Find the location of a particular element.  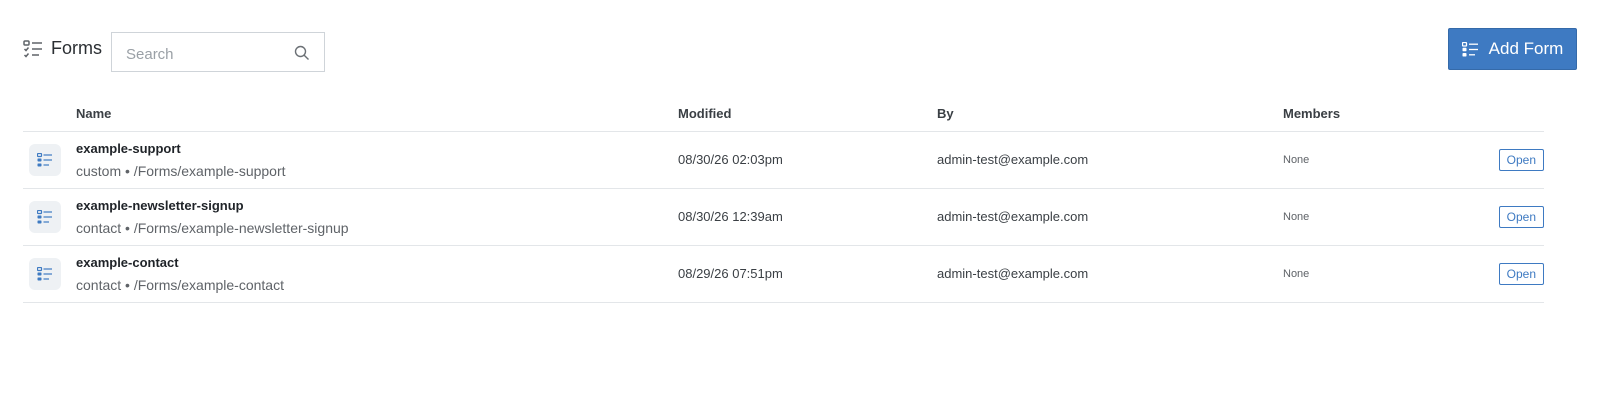

column-header-members: Members is located at coordinates (1311, 113).